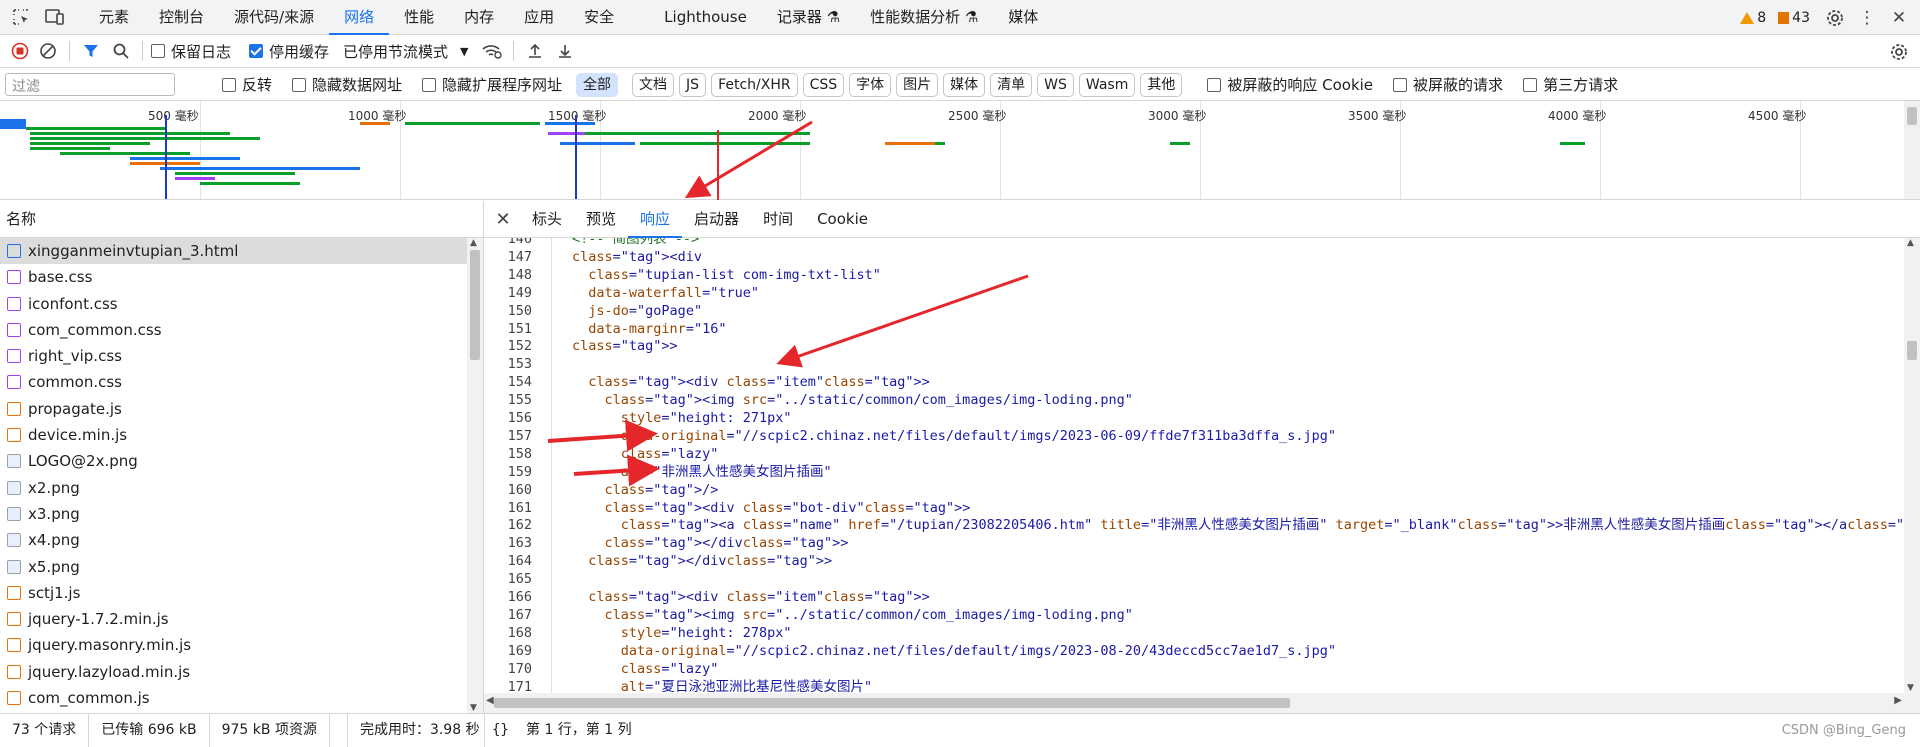 The width and height of the screenshot is (1920, 747). I want to click on network-conditions-icon, so click(492, 51).